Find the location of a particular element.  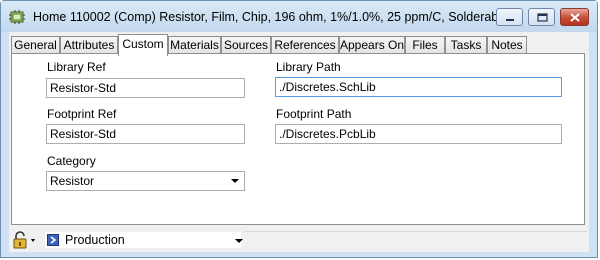

padlock-icon is located at coordinates (24, 240).